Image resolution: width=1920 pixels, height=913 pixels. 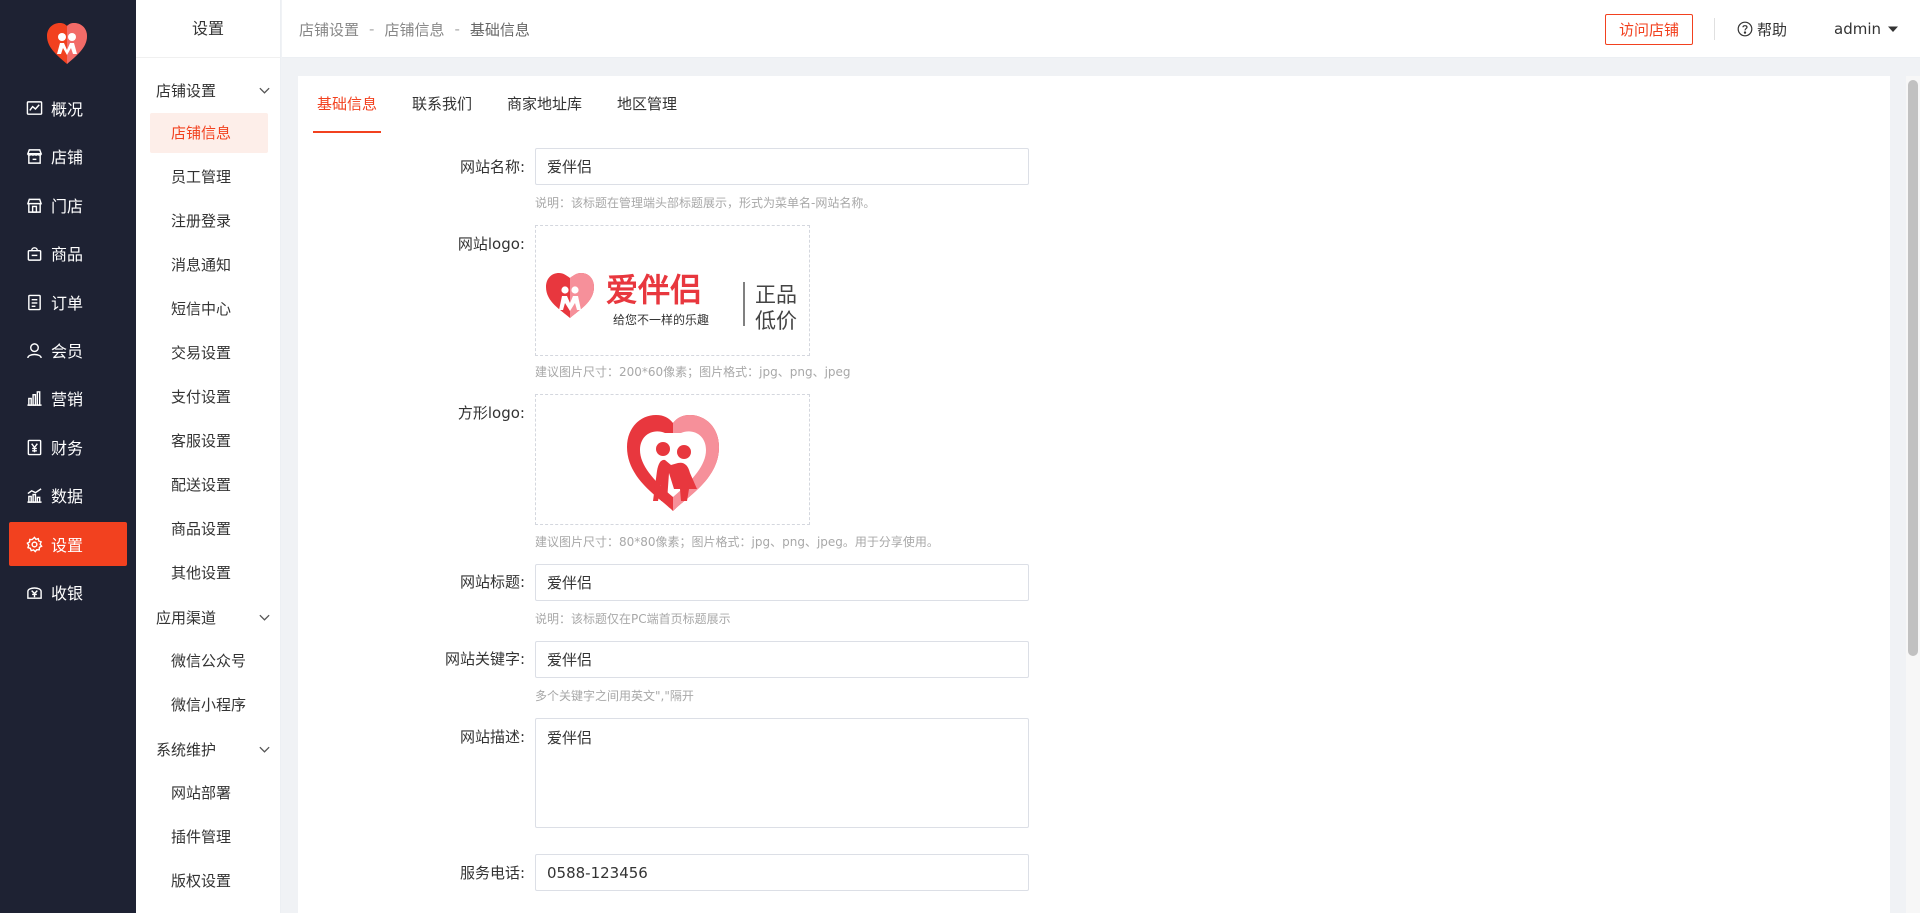 What do you see at coordinates (68, 447) in the screenshot?
I see `nav-item-finance: 财务` at bounding box center [68, 447].